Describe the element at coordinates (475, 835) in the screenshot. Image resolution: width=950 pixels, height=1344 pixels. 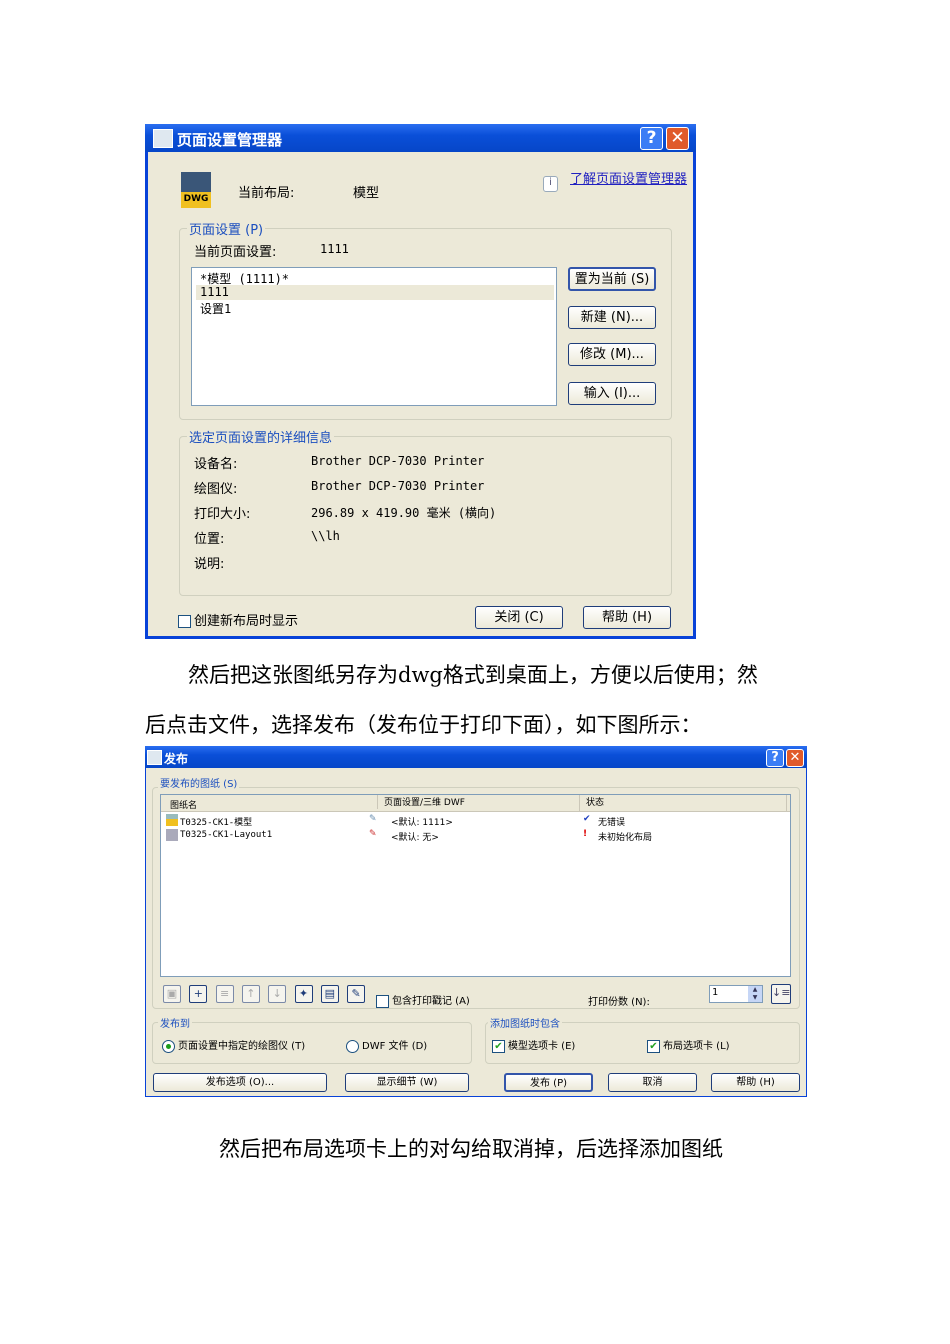
I see `table-row: T0325-CK1-Layout1 ✎ <默认: 无> ! 未初始化布局` at that location.